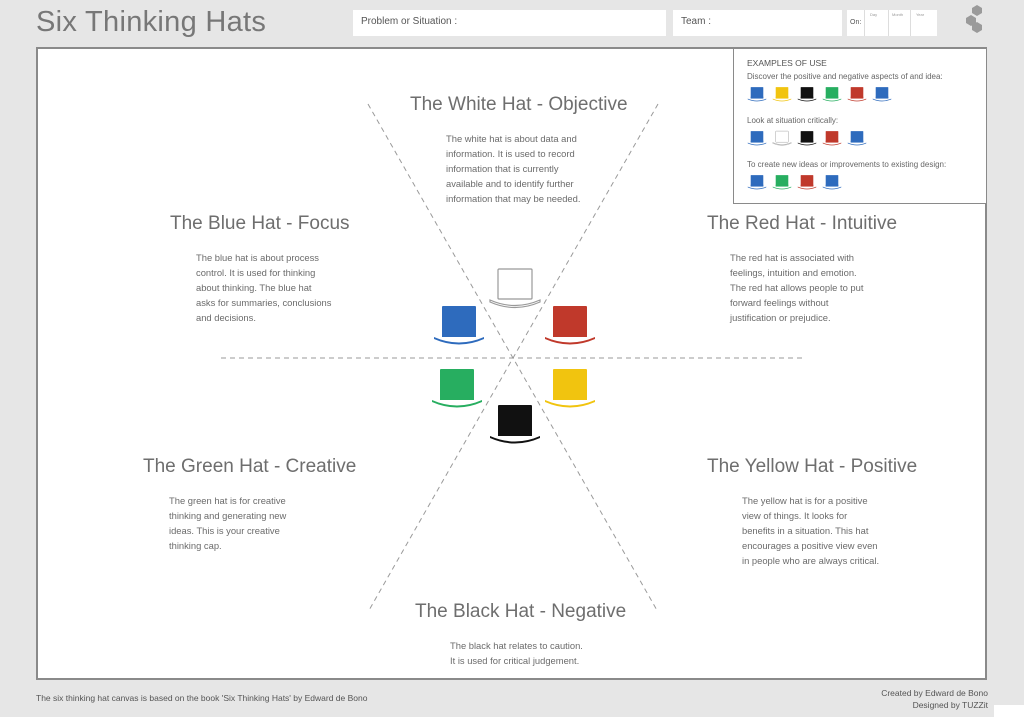  I want to click on yellow-hat-icon, so click(570, 388).